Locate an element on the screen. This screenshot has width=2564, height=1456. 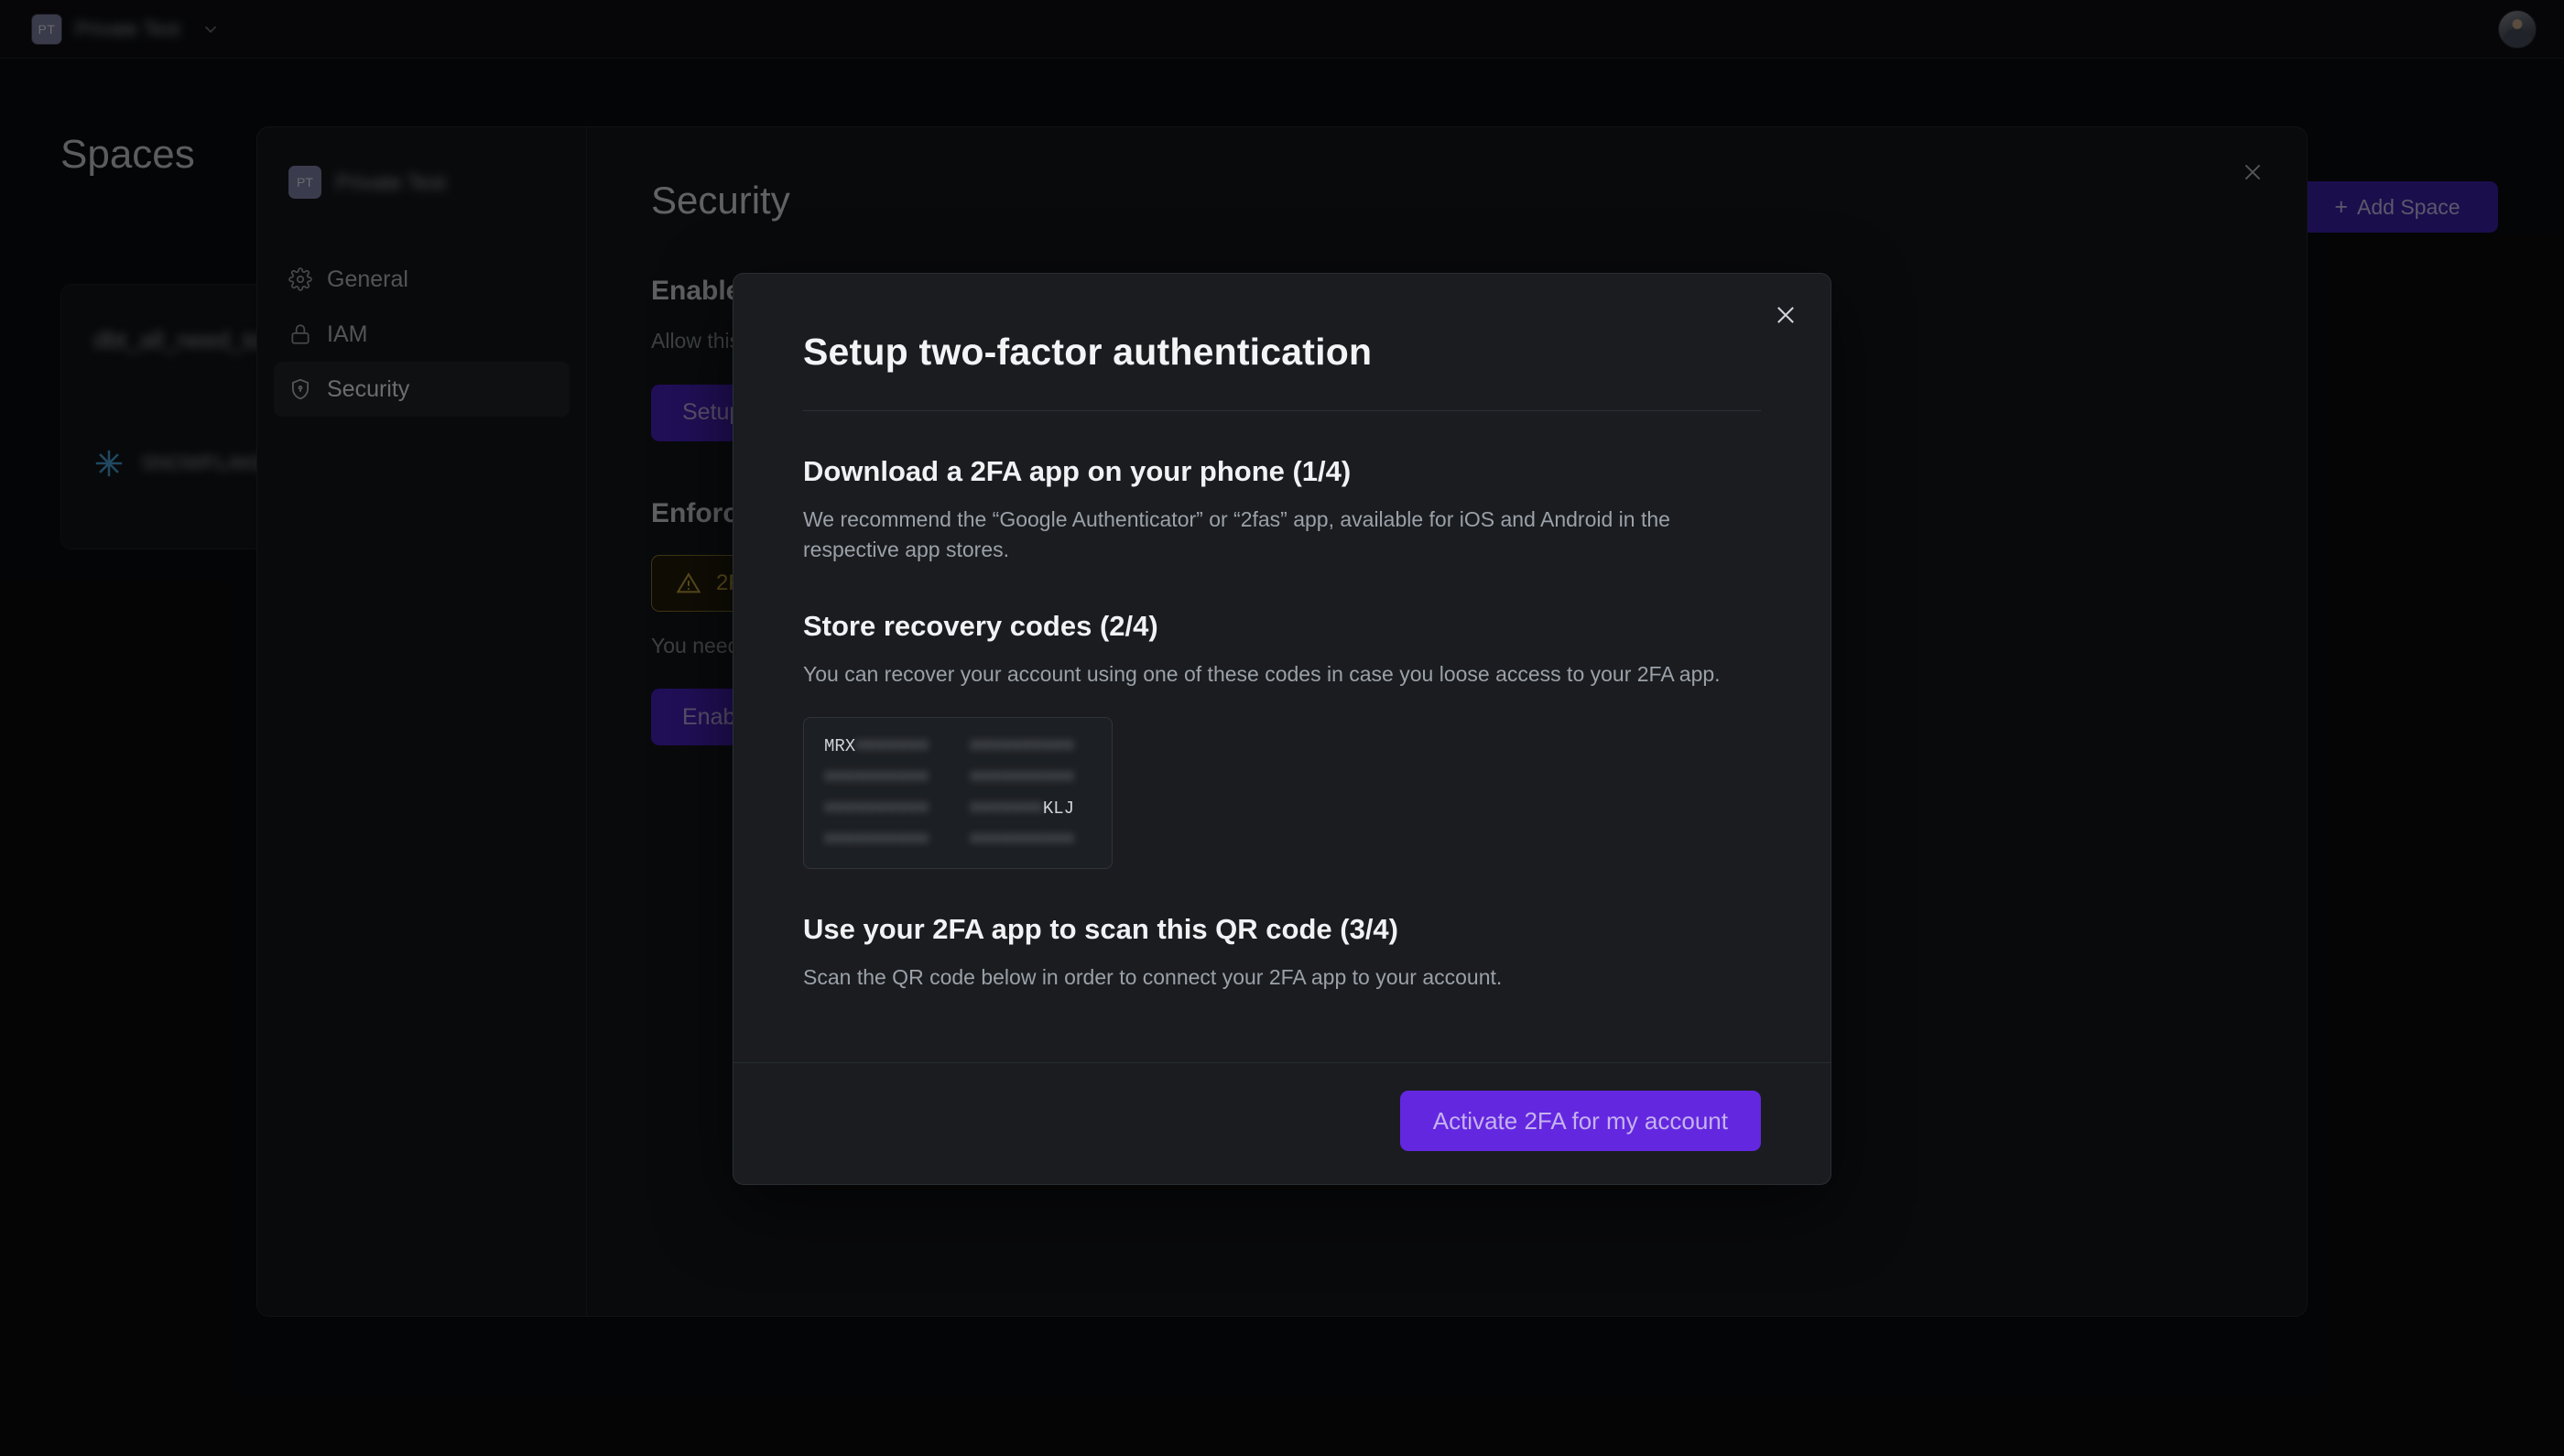
modal-close-button is located at coordinates (1786, 315).